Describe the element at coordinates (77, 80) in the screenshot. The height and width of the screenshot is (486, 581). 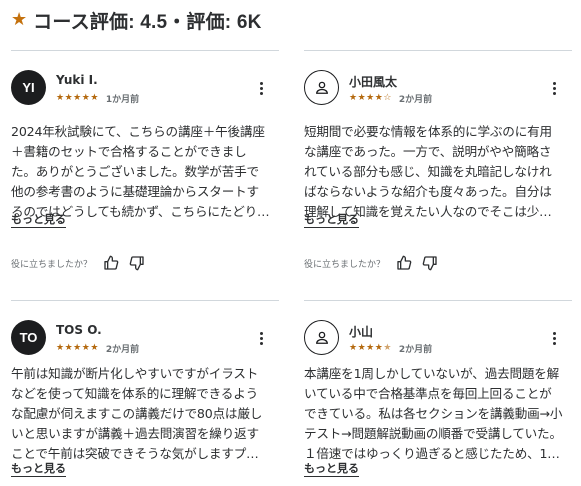
I see `reviewer-name: Yuki I.` at that location.